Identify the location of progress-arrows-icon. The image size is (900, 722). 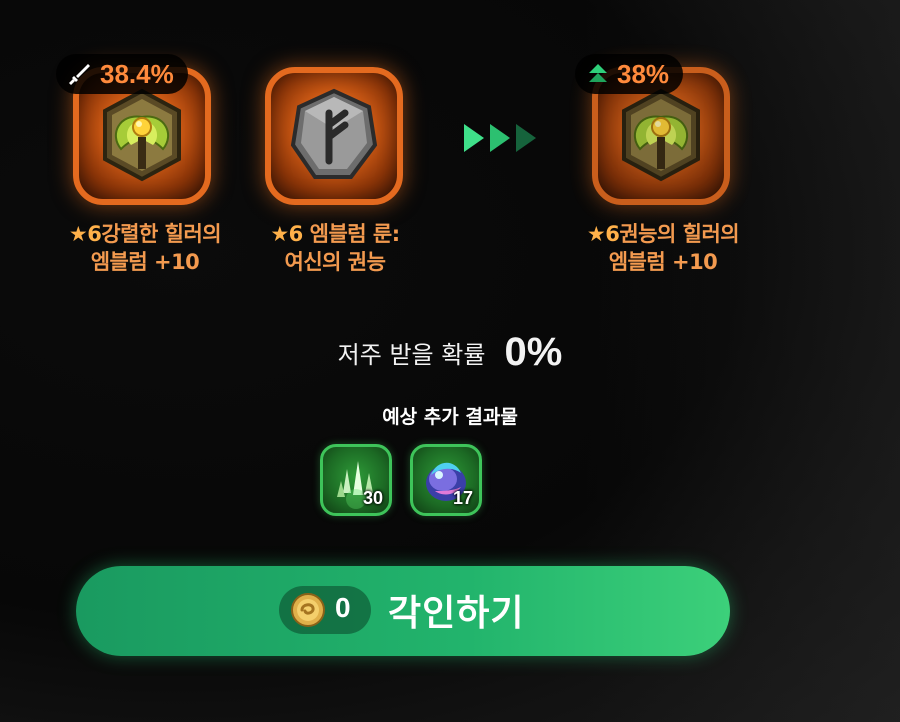
(500, 138).